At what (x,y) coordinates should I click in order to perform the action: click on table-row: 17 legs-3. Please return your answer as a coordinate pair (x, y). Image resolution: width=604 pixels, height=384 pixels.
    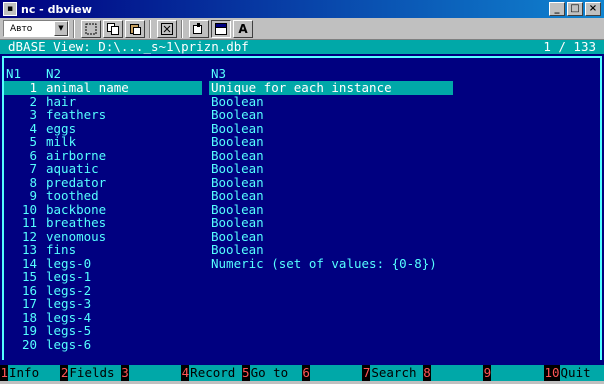
    Looking at the image, I should click on (302, 304).